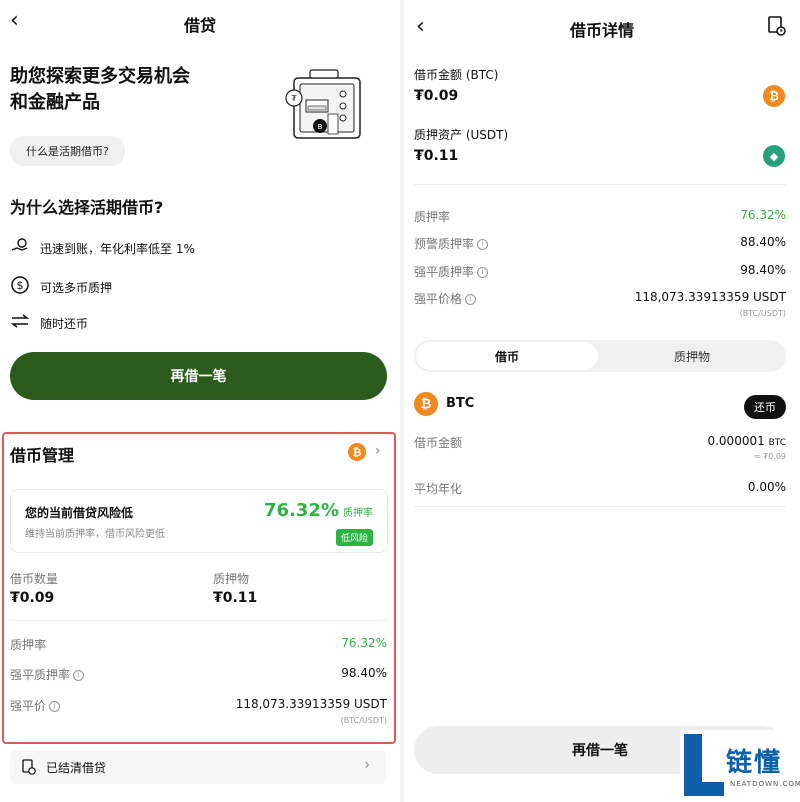 This screenshot has height=802, width=800. Describe the element at coordinates (438, 489) in the screenshot. I see `avg-apr-label: 平均年化` at that location.